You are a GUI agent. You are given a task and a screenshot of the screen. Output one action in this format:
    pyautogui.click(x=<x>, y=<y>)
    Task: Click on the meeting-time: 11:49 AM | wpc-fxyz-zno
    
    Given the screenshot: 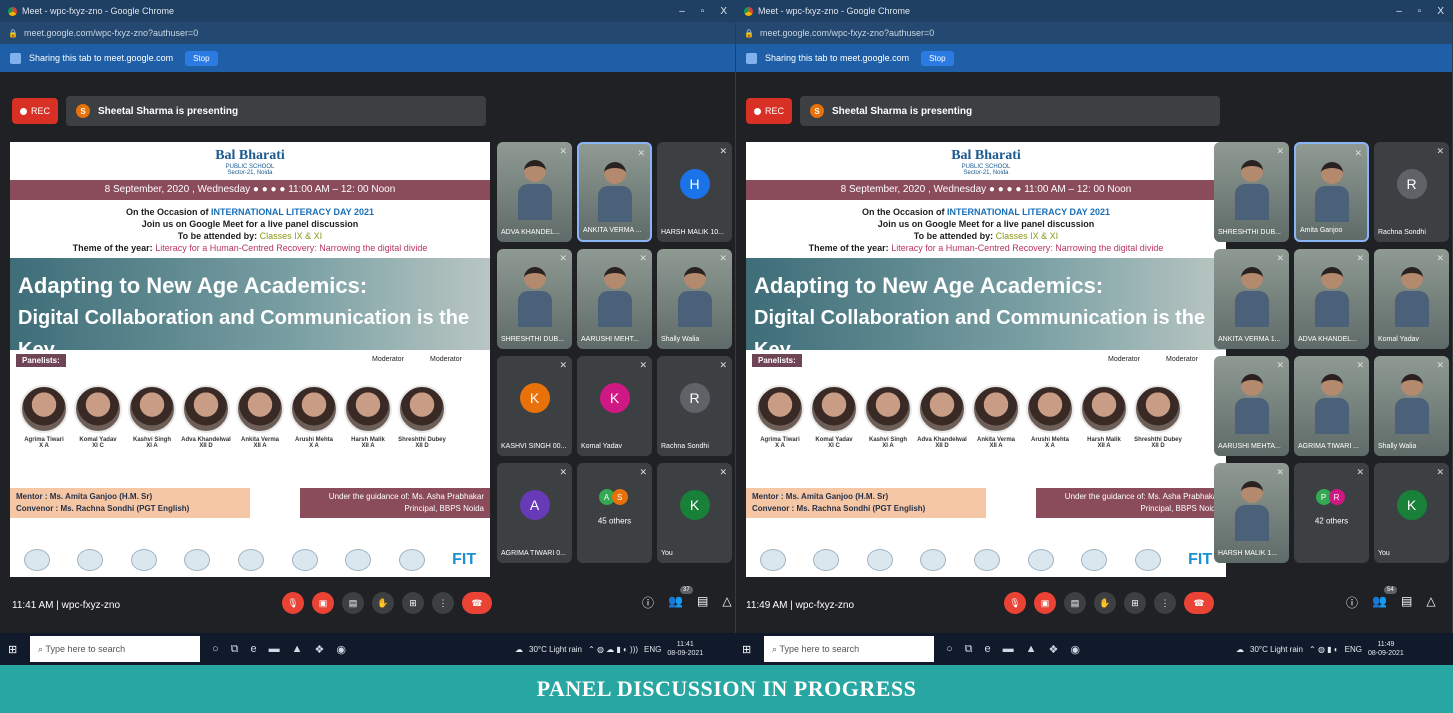 What is the action you would take?
    pyautogui.click(x=800, y=605)
    